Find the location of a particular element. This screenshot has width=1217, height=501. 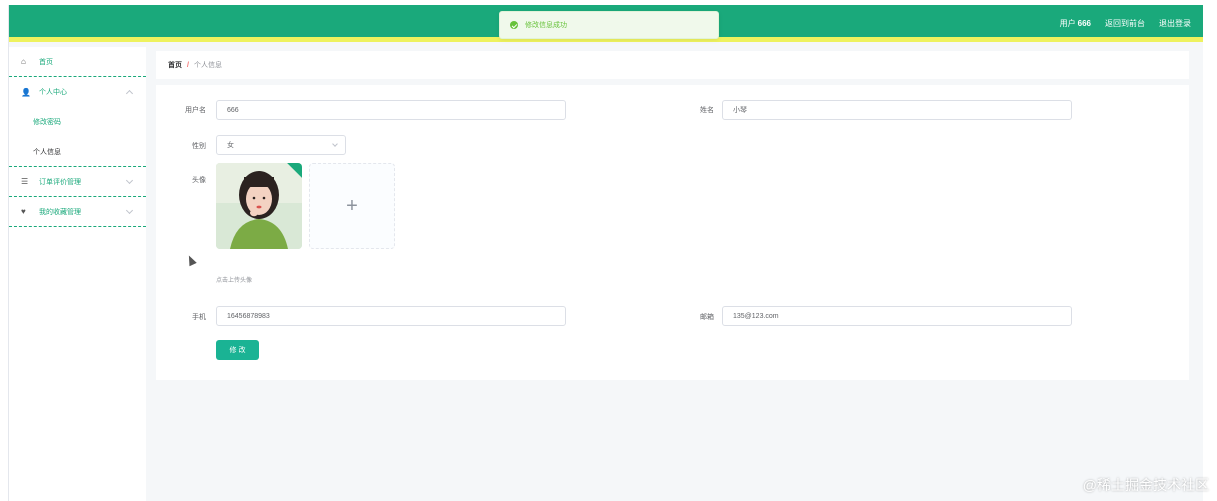

breadcrumb-current: 个人信息 is located at coordinates (207, 65).